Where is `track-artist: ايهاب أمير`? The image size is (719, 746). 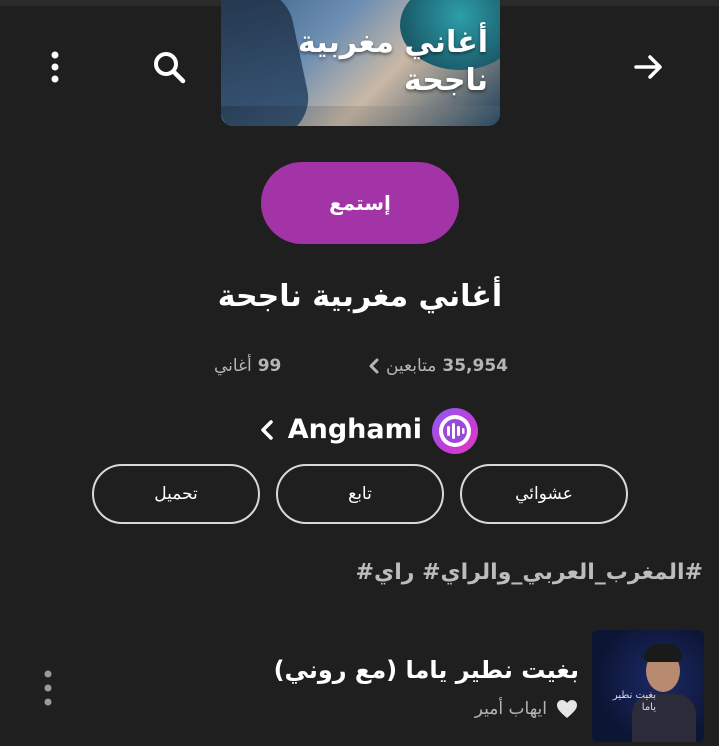
track-artist: ايهاب أمير is located at coordinates (510, 709).